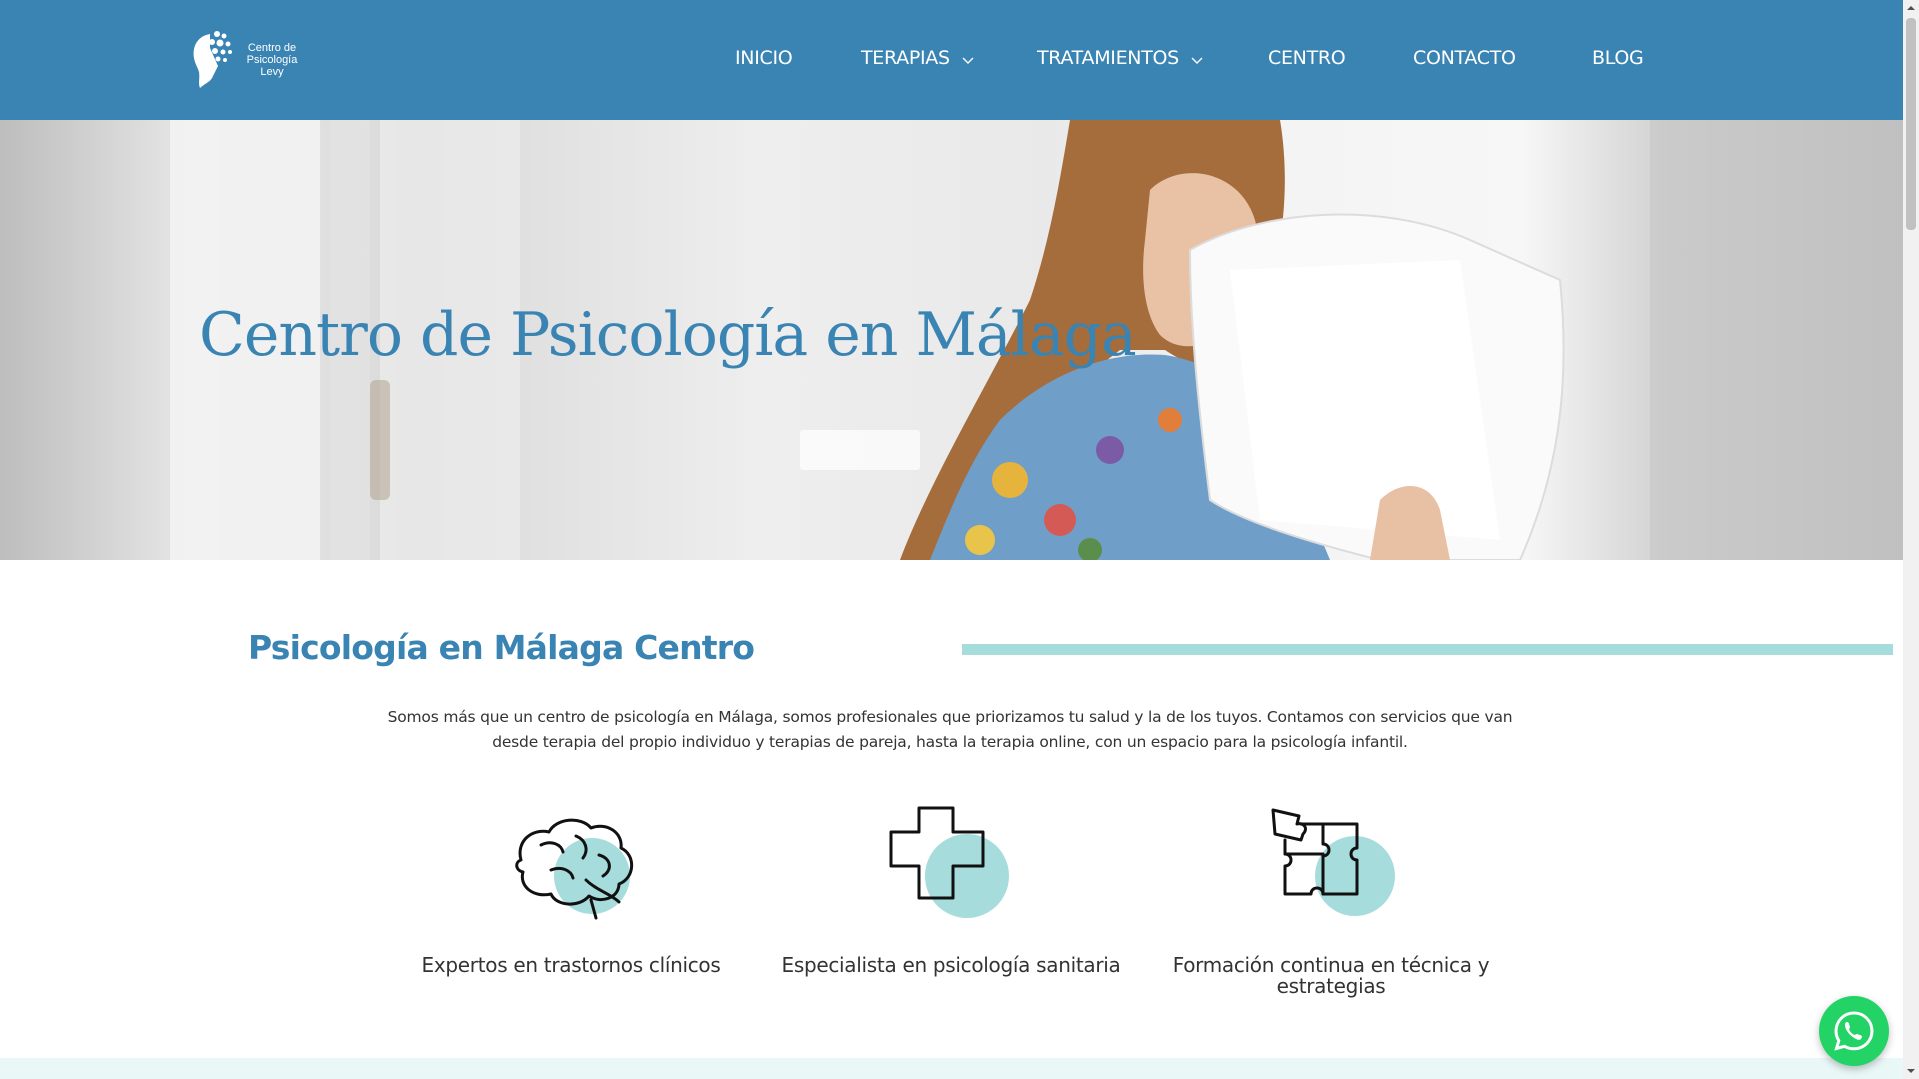 This screenshot has width=1919, height=1079. What do you see at coordinates (1911, 1071) in the screenshot?
I see `scroll-down-icon` at bounding box center [1911, 1071].